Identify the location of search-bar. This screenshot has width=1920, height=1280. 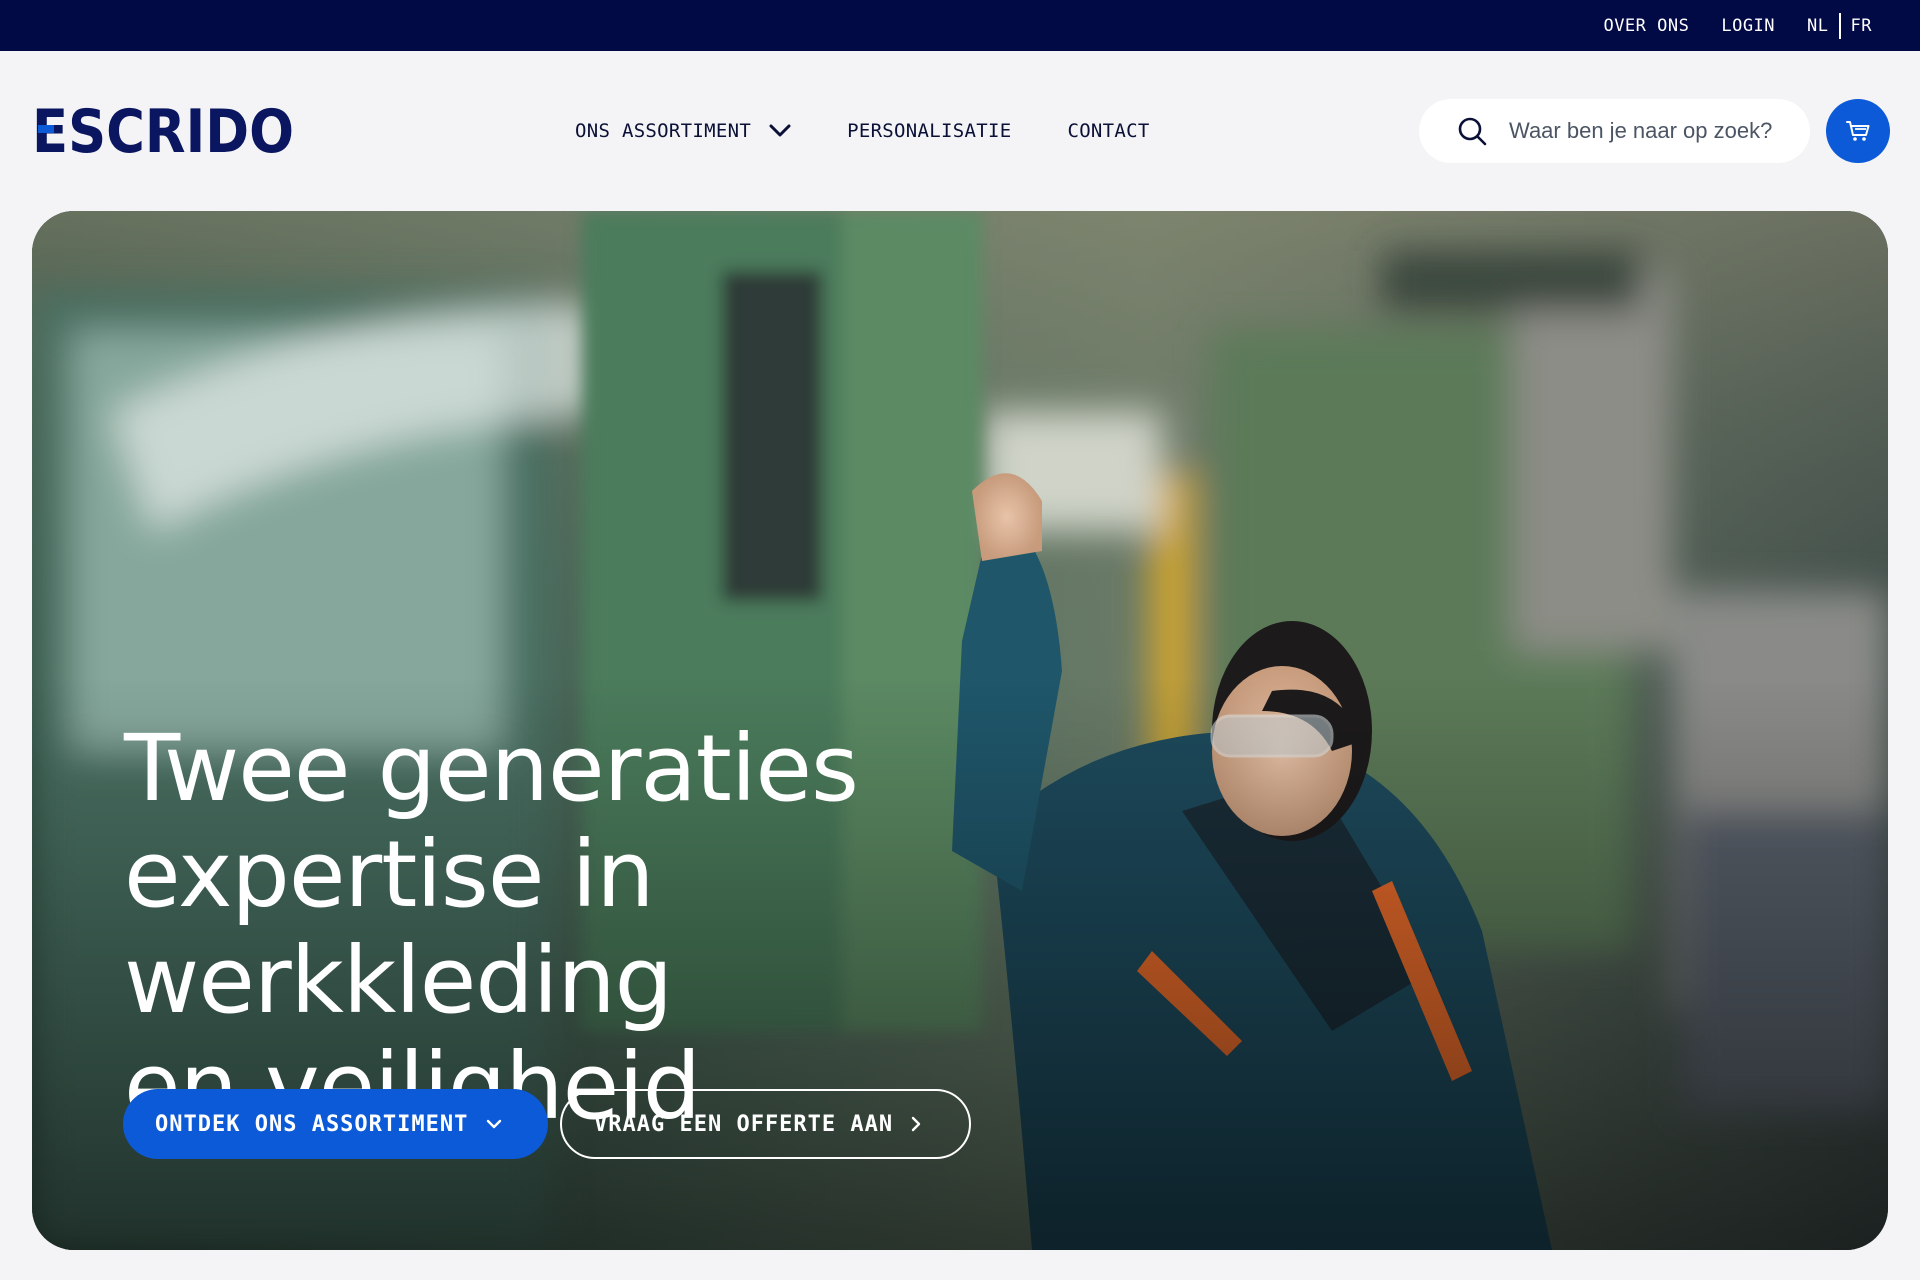
(1614, 131).